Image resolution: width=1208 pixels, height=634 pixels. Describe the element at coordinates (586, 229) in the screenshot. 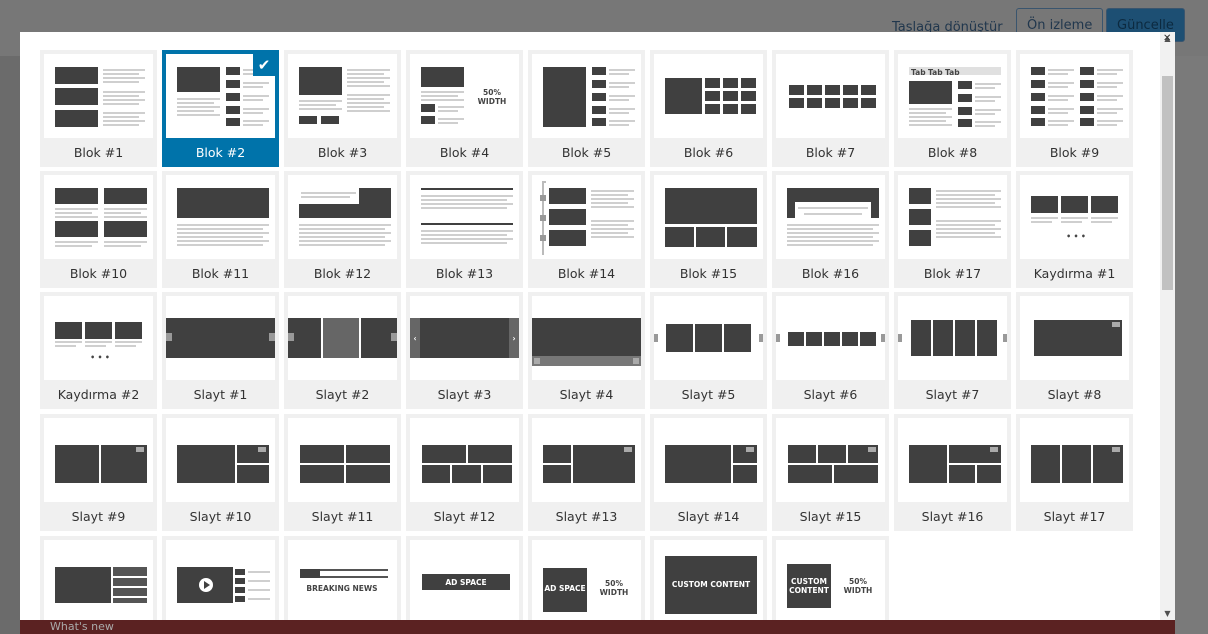

I see `layout-tile: Blok #14` at that location.